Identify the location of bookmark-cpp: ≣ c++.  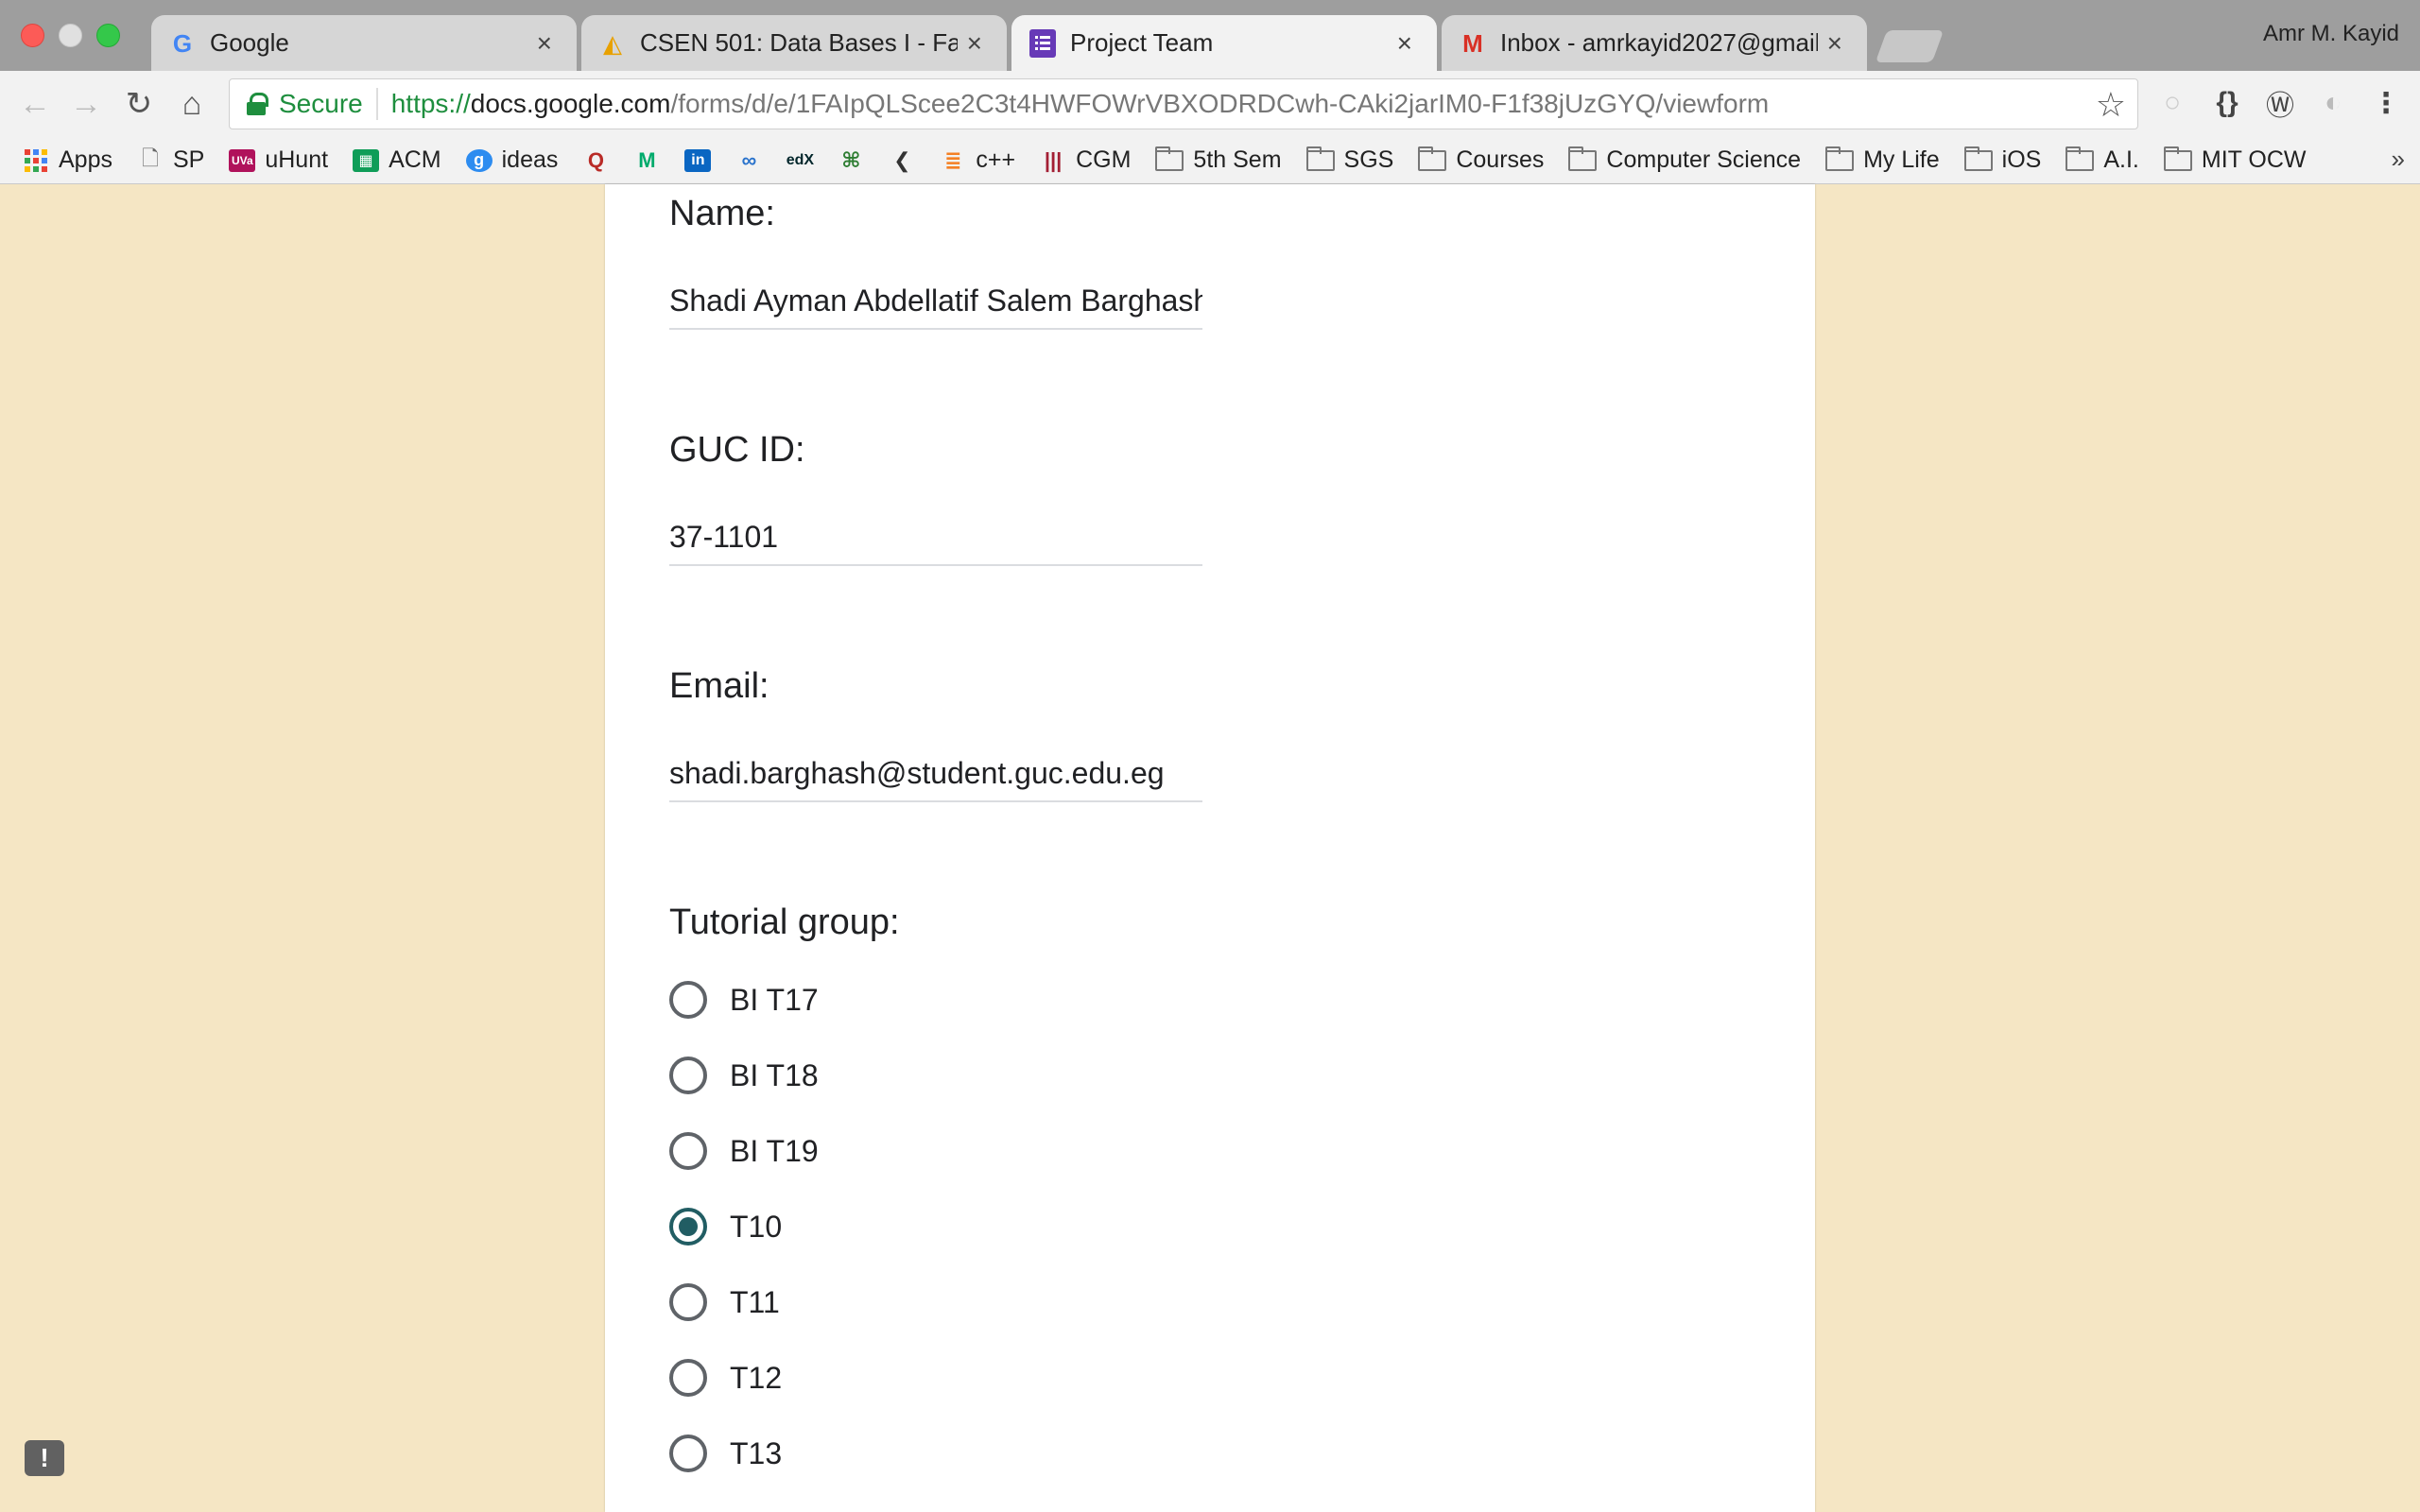
(977, 160).